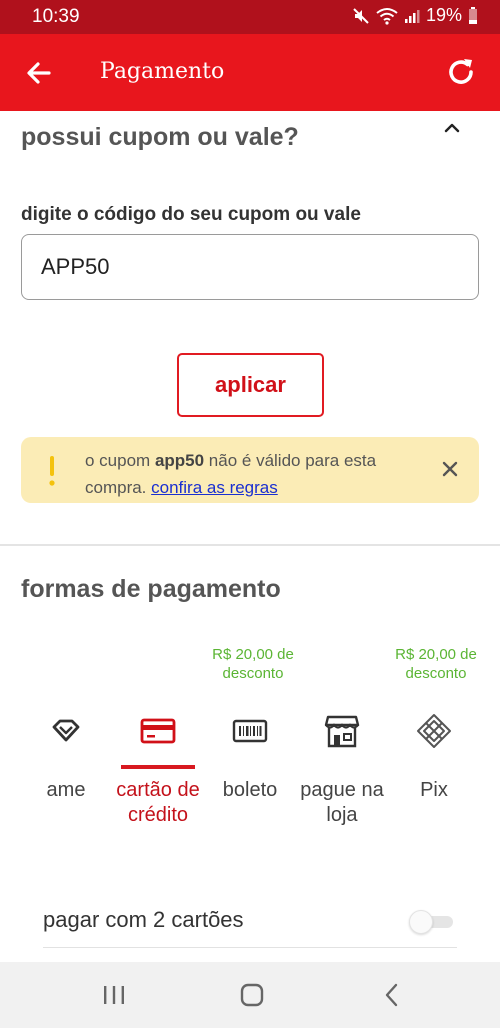 The height and width of the screenshot is (1028, 500). I want to click on close-icon, so click(450, 469).